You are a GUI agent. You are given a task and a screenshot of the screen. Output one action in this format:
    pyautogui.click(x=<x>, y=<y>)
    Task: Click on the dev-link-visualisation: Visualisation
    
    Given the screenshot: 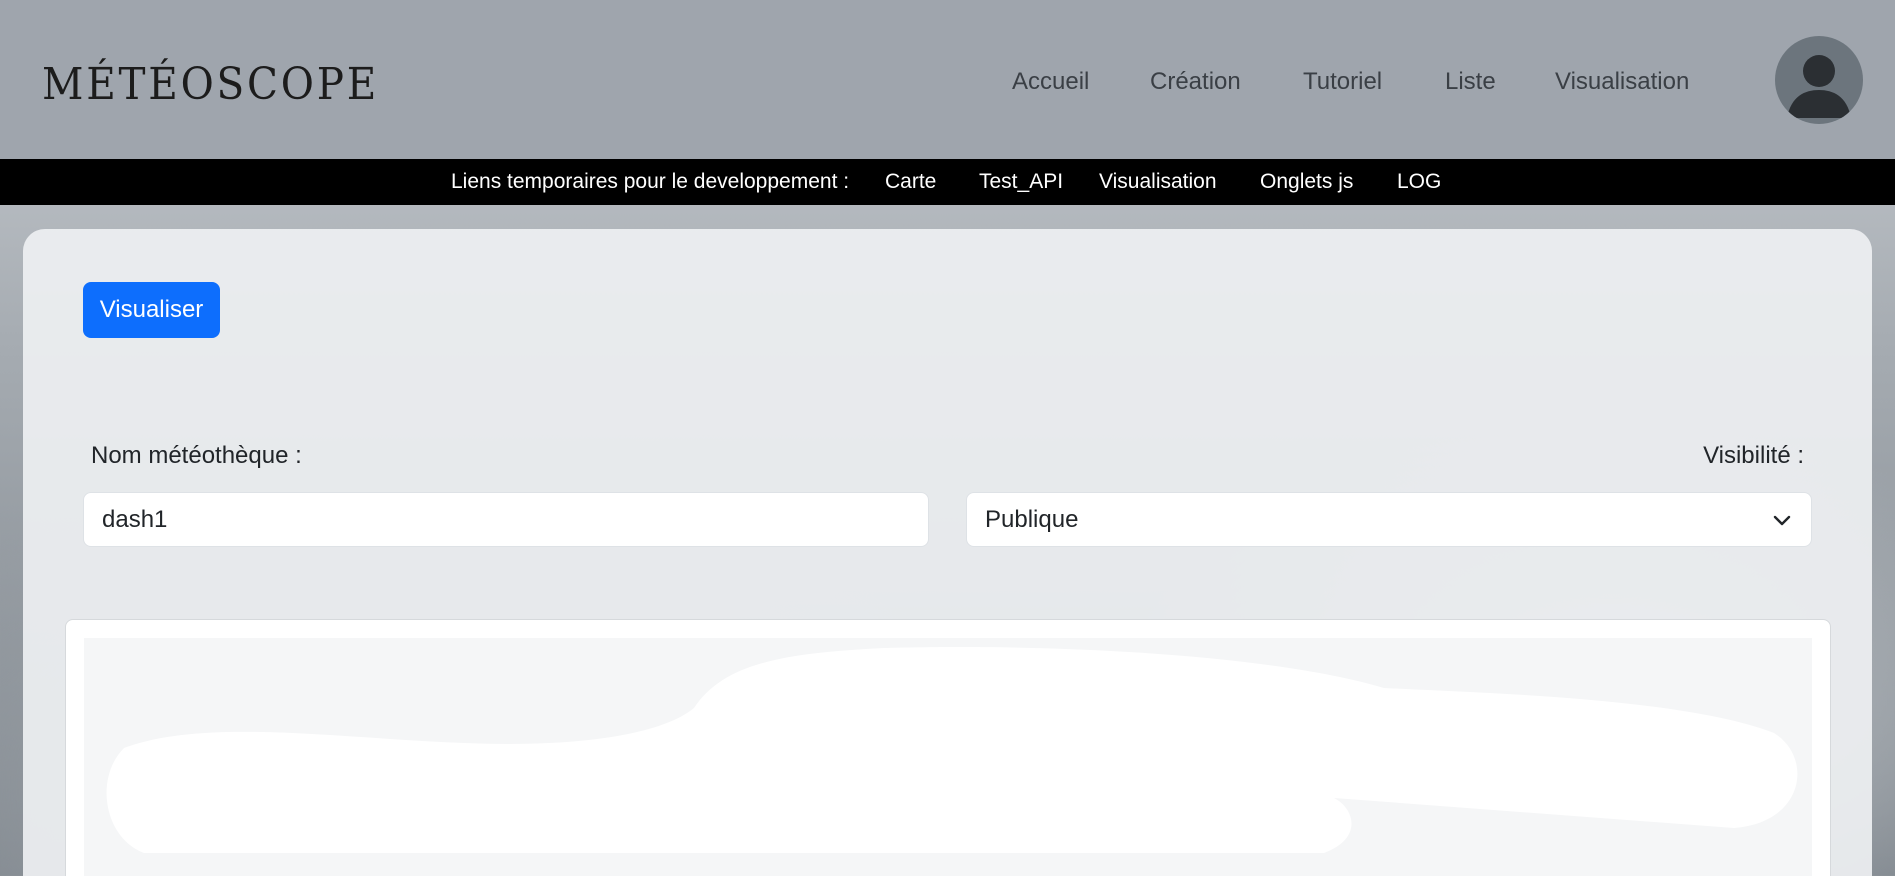 What is the action you would take?
    pyautogui.click(x=1158, y=182)
    